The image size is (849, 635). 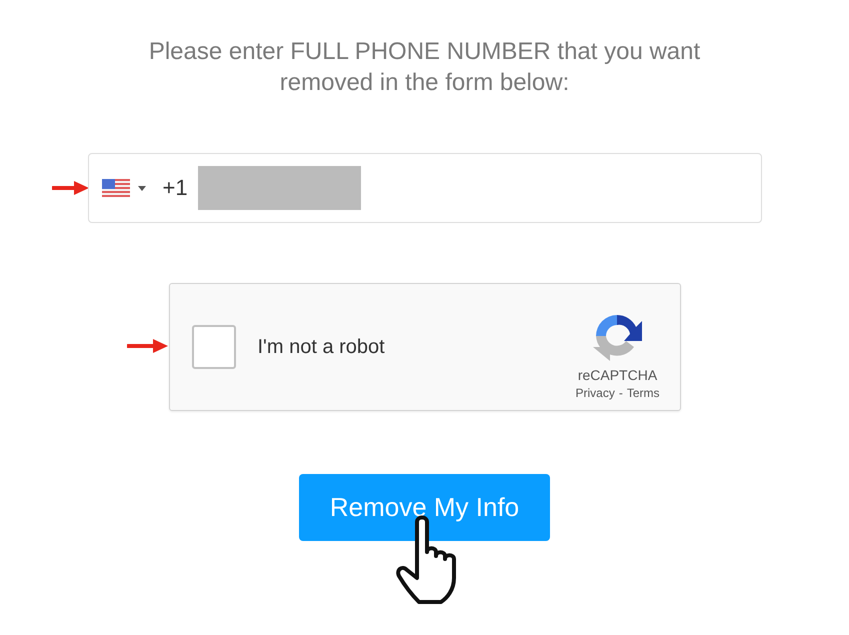 I want to click on flag-icon, so click(x=116, y=188).